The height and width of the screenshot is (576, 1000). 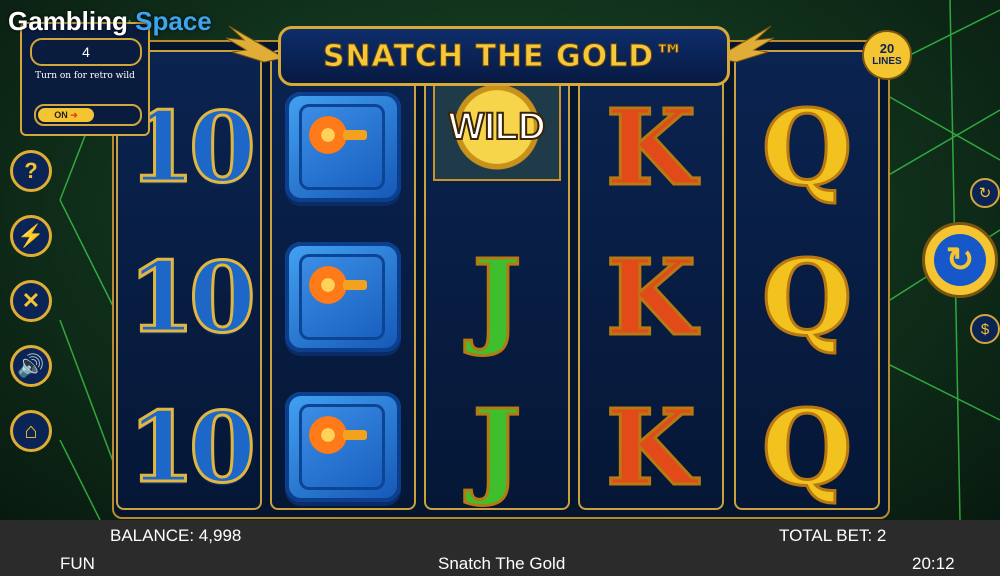 What do you see at coordinates (86, 52) in the screenshot?
I see `retro-wild-value: 4` at bounding box center [86, 52].